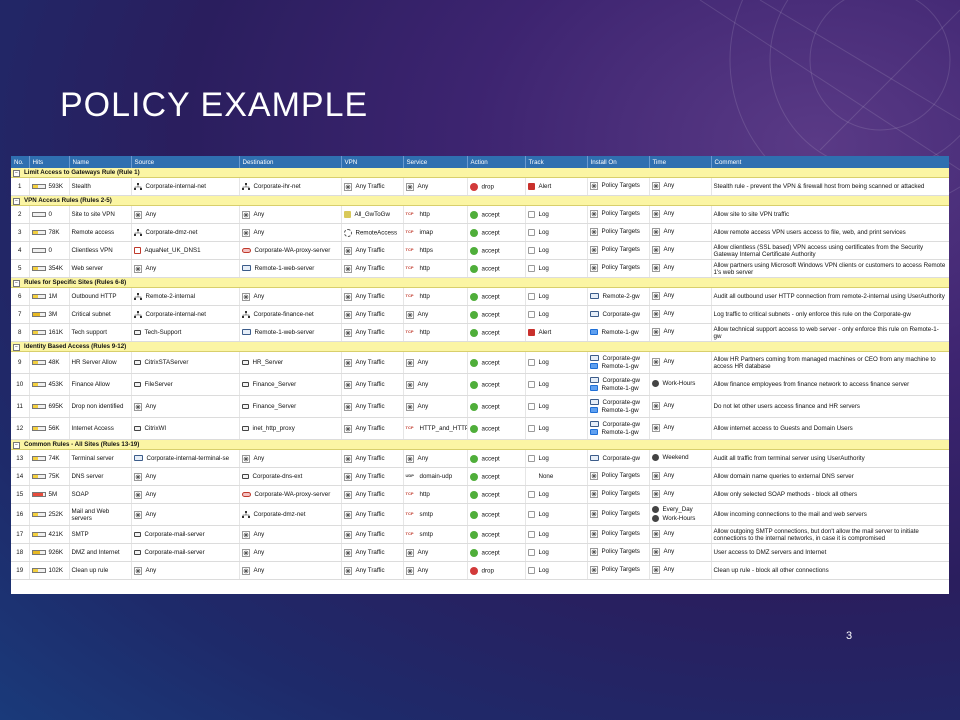  What do you see at coordinates (290, 186) in the screenshot?
I see `destination-cell: Corporate-ihr-net` at bounding box center [290, 186].